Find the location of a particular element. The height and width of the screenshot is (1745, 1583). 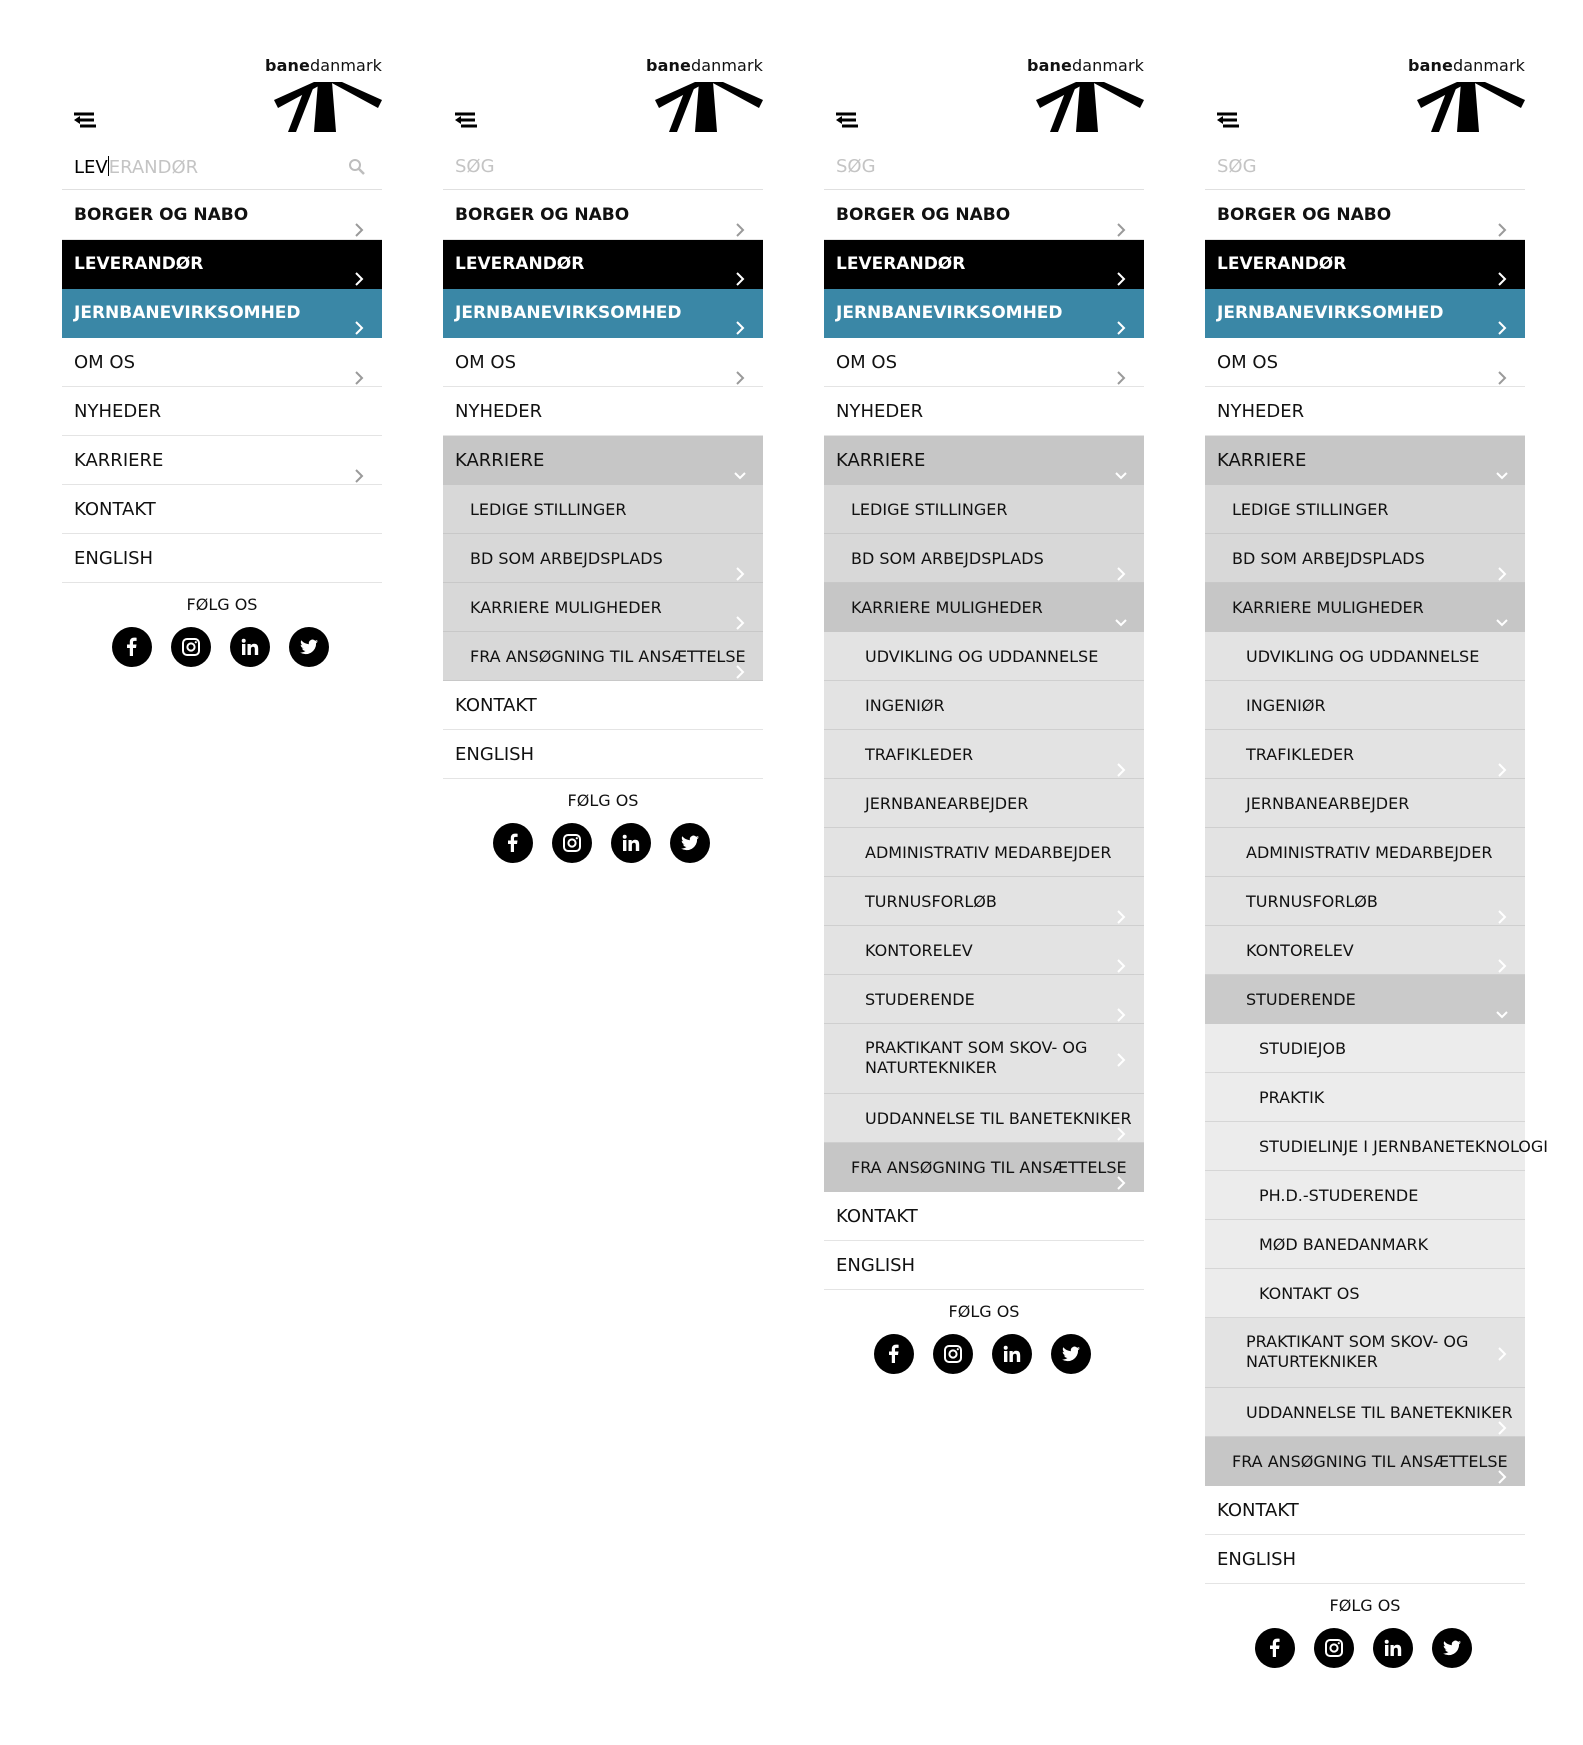

nav-item-ph-d-studerende: PH.D.-STUDERENDE is located at coordinates (1365, 1195).